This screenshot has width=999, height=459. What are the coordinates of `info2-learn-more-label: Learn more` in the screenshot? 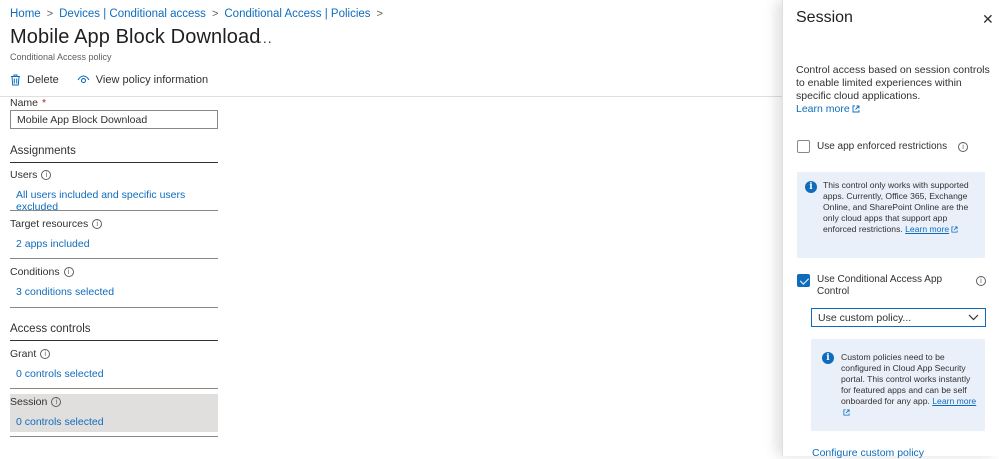 It's located at (954, 401).